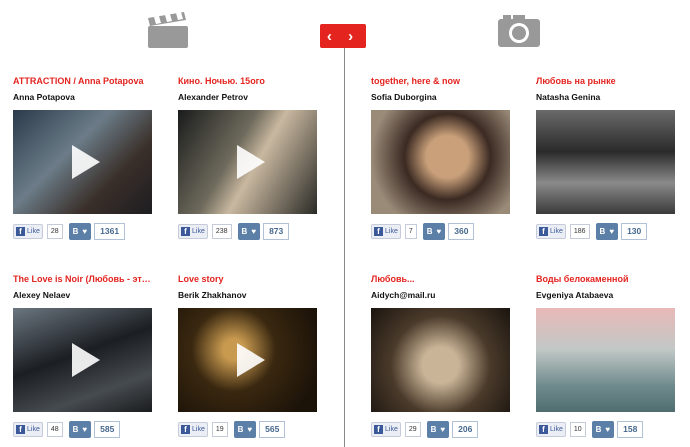 Image resolution: width=690 pixels, height=447 pixels. Describe the element at coordinates (248, 81) in the screenshot. I see `card-title-link: Кино. Ночью. 15ого` at that location.